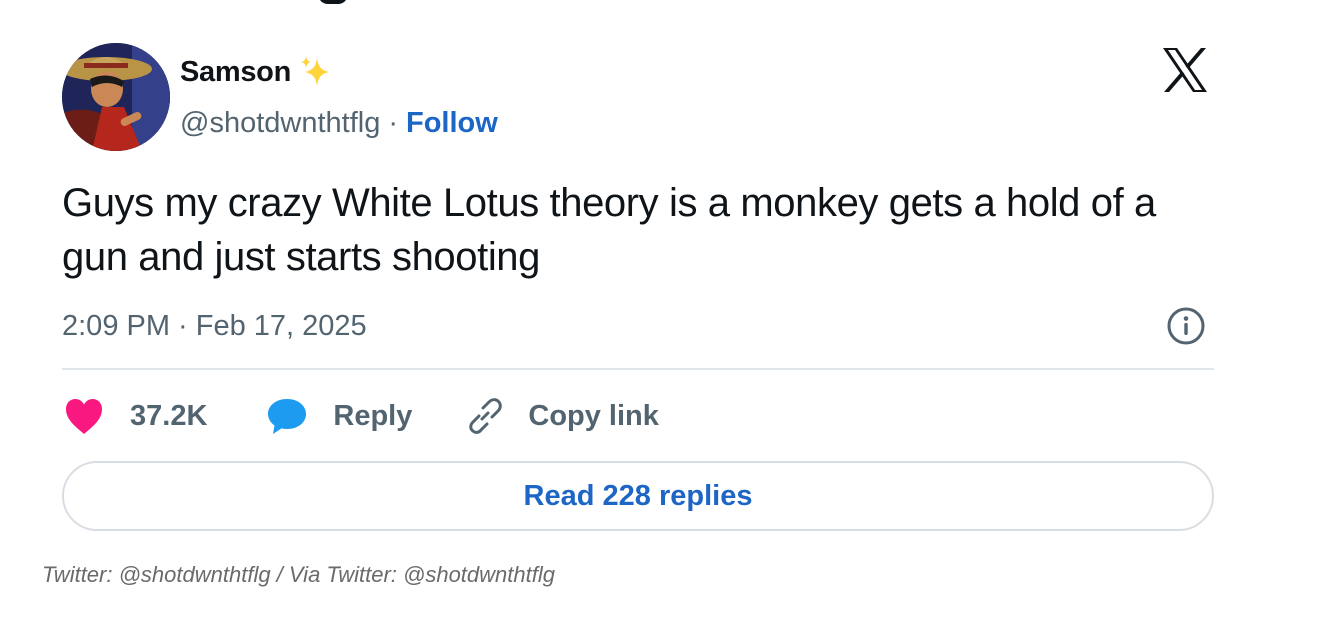 This screenshot has width=1334, height=640. Describe the element at coordinates (373, 415) in the screenshot. I see `reply-label: Reply` at that location.